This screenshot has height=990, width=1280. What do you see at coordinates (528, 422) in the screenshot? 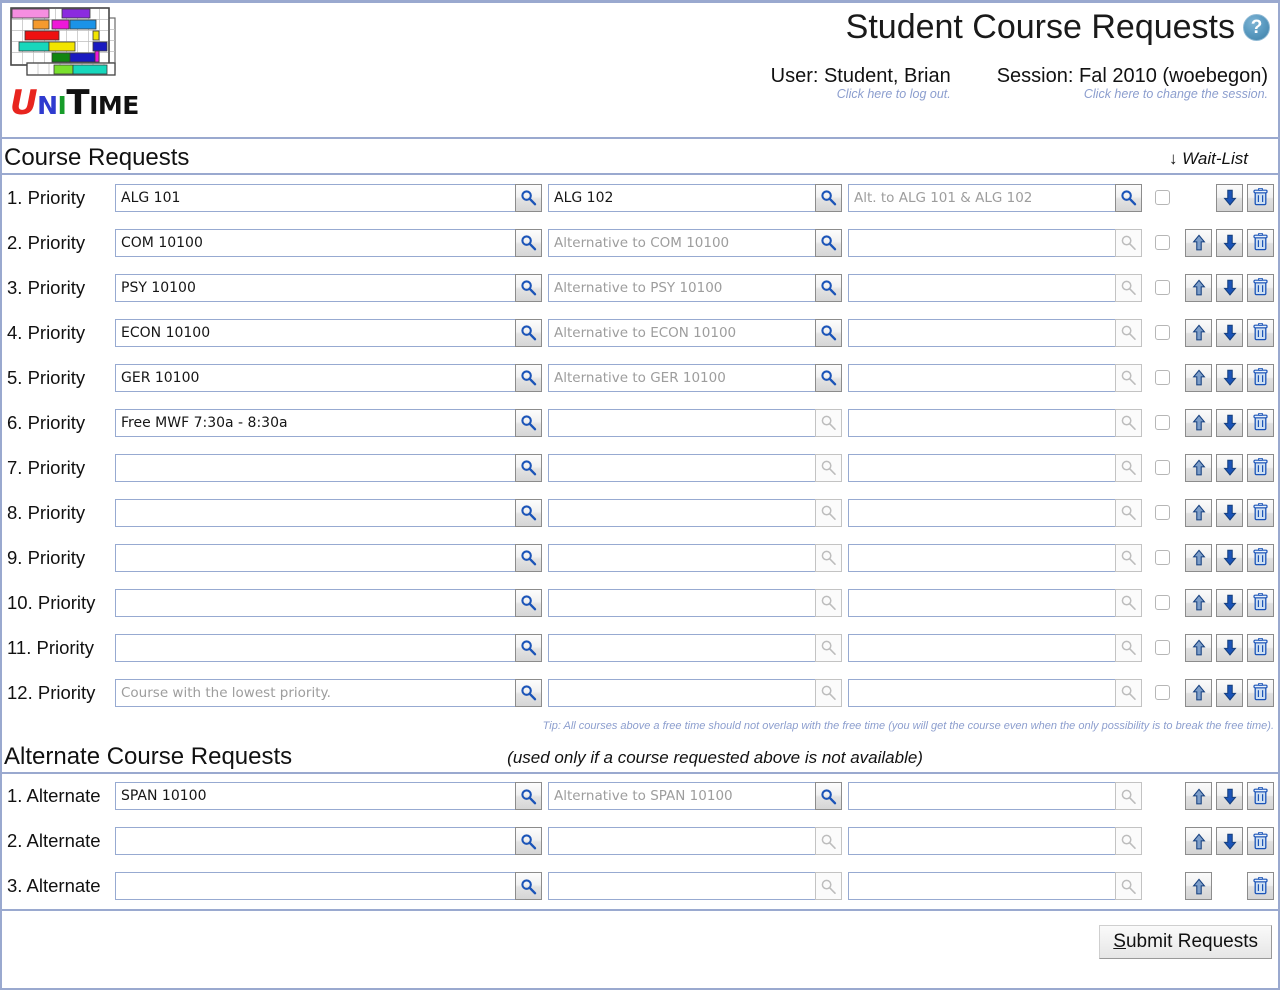
I see `priority-5-course-search-icon` at bounding box center [528, 422].